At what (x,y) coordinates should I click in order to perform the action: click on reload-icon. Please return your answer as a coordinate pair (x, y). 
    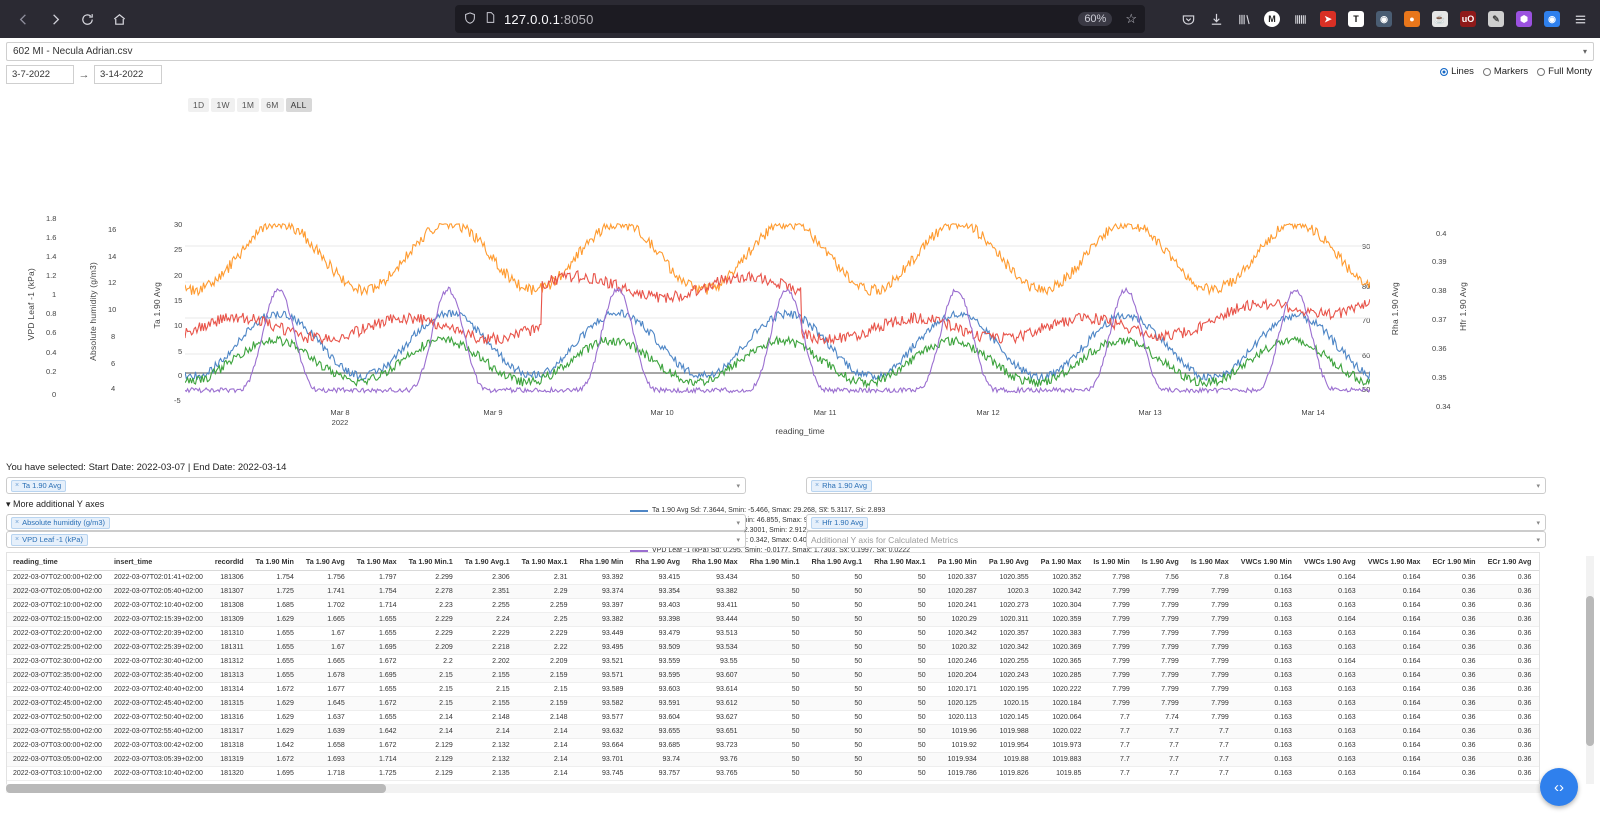
    Looking at the image, I should click on (87, 19).